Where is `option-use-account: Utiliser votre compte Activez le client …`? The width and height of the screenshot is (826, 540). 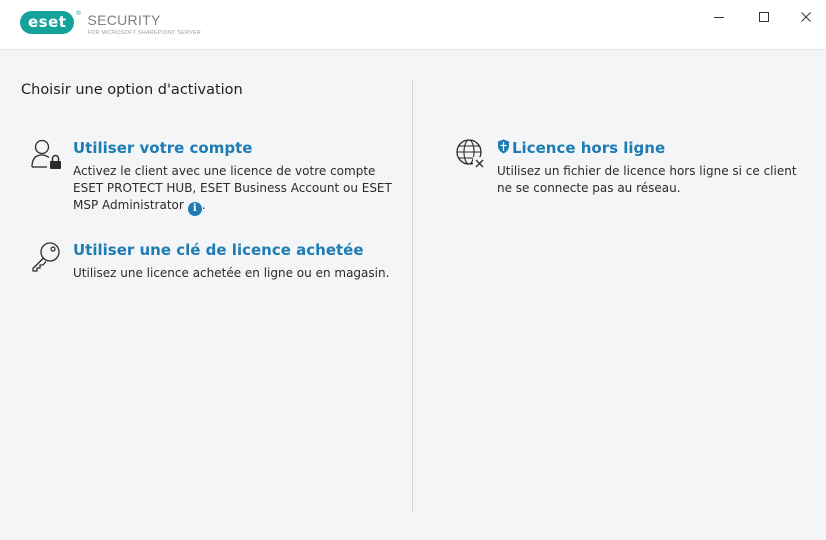
option-use-account: Utiliser votre compte Activez le client … is located at coordinates (215, 178).